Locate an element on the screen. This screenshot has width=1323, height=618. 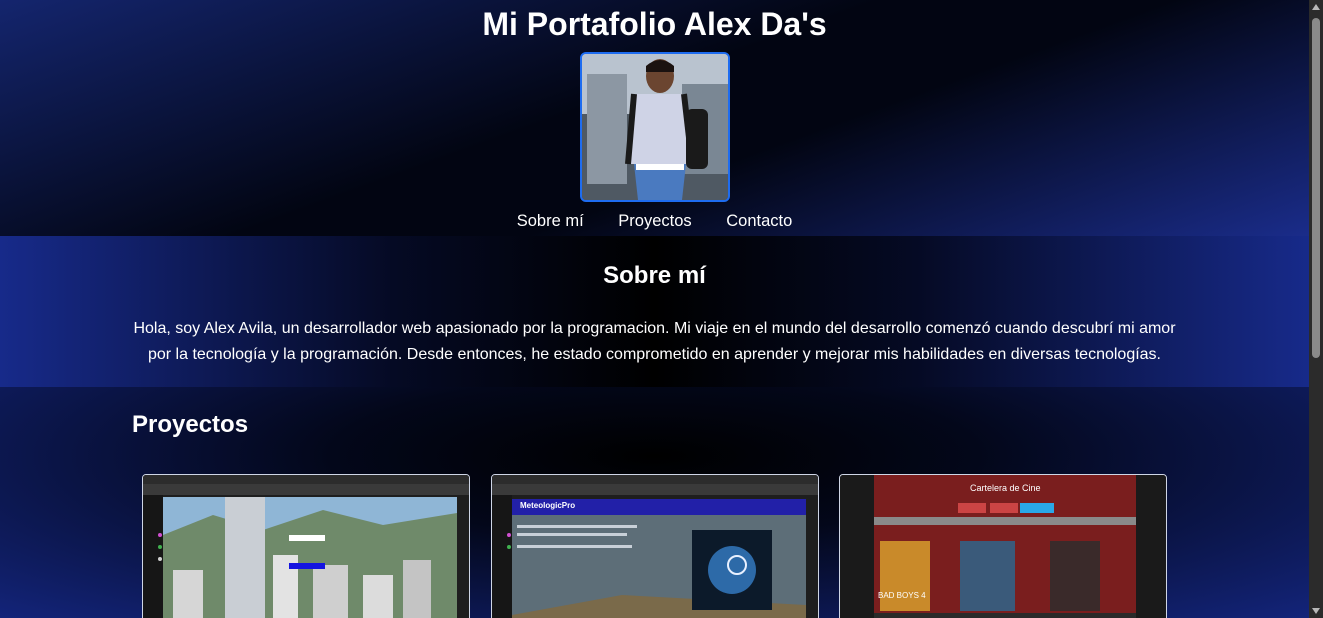
avatar is located at coordinates (655, 127).